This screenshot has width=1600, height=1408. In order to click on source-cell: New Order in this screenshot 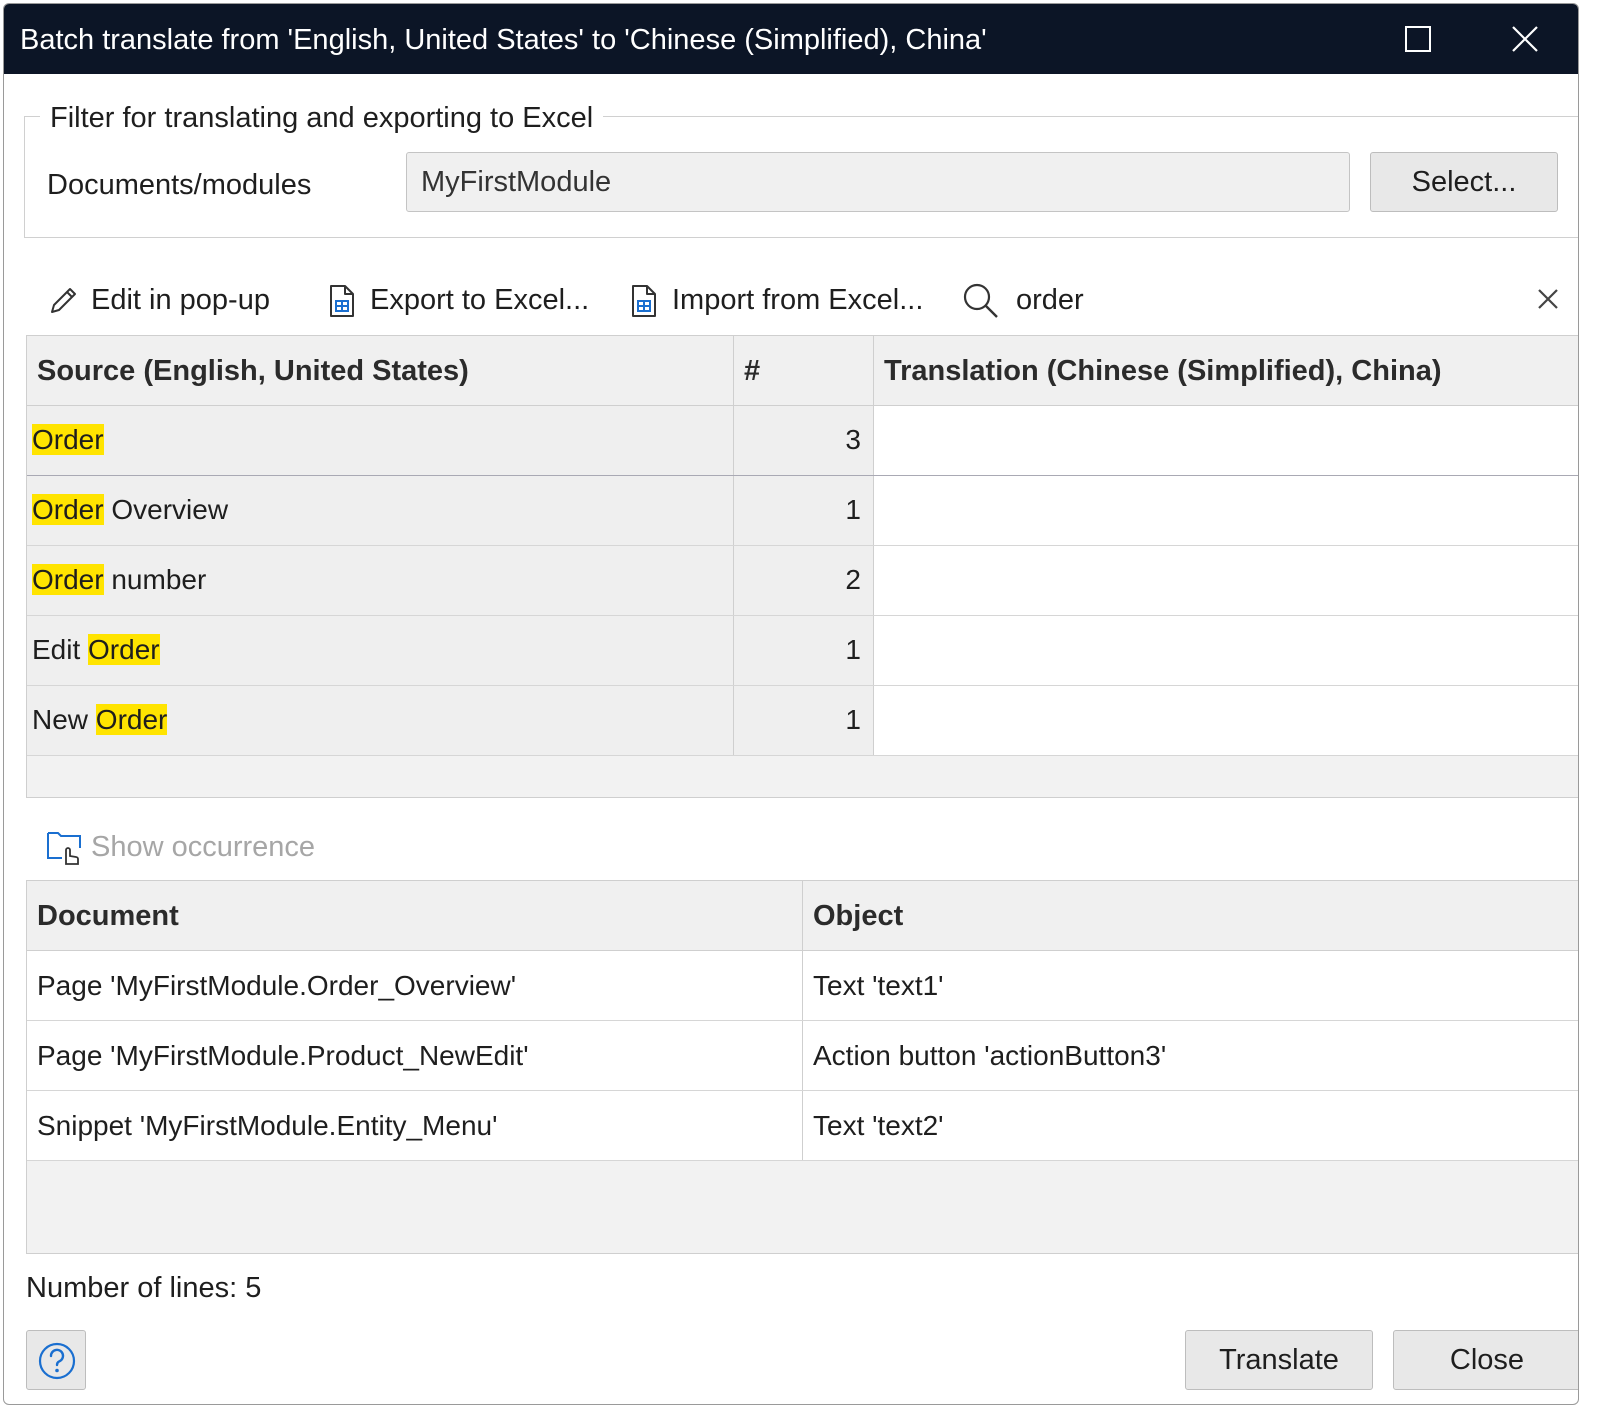, I will do `click(380, 720)`.